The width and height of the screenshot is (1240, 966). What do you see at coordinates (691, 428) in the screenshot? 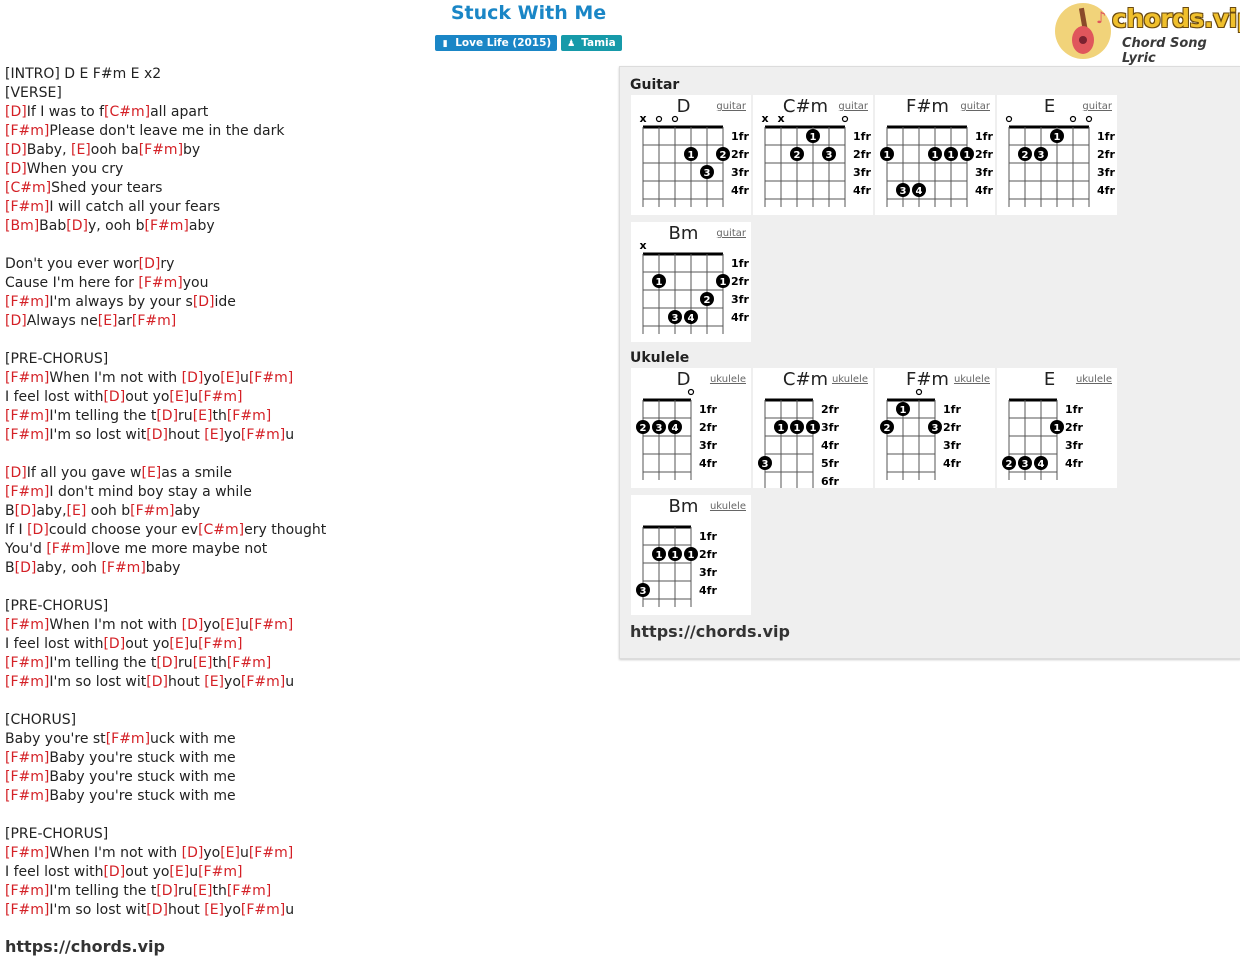
I see `chord-card-d-ukulele: Dukulele 1fr 2fr 3fr 4fr 2 3 4` at bounding box center [691, 428].